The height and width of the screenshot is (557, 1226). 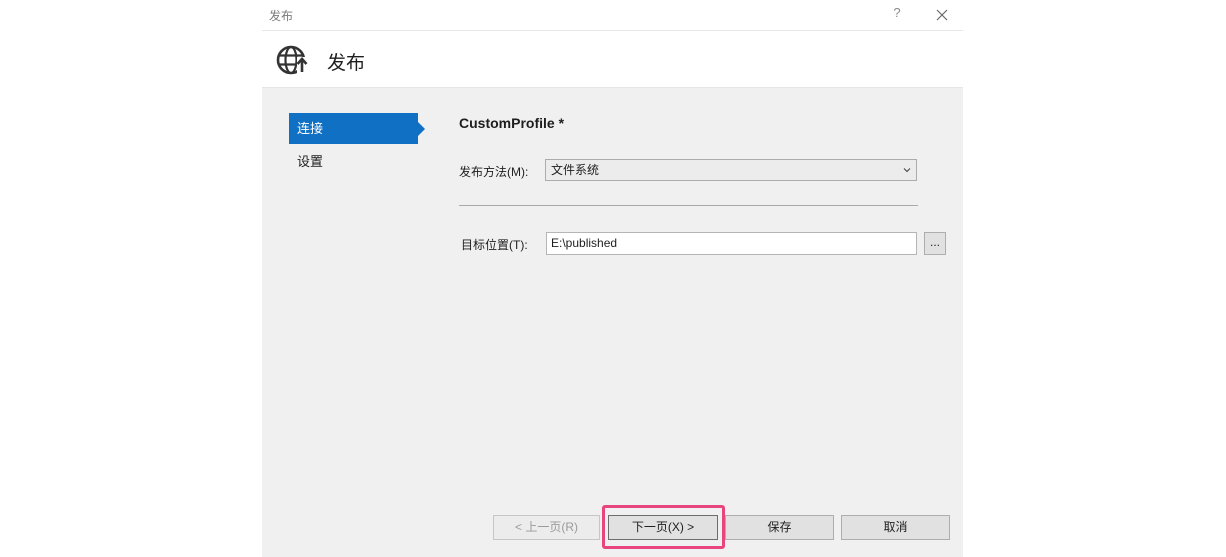 I want to click on profile-title: CustomProfile *, so click(x=512, y=123).